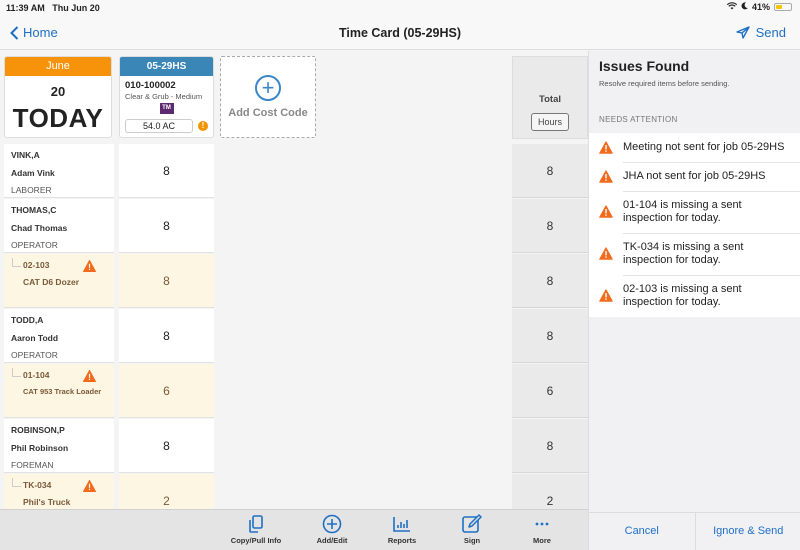  I want to click on date-day: 20, so click(58, 91).